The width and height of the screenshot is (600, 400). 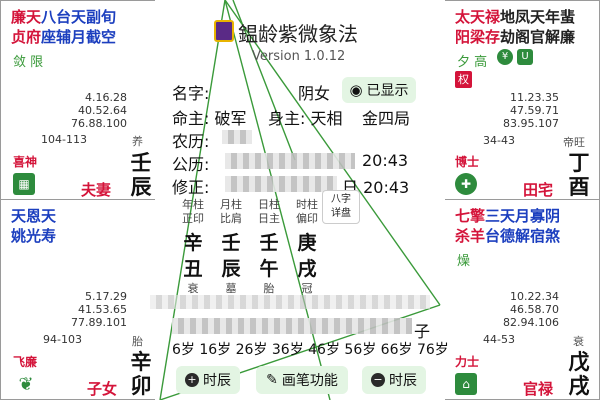 I want to click on show-toggle-button: ◉ 已显示, so click(x=379, y=90).